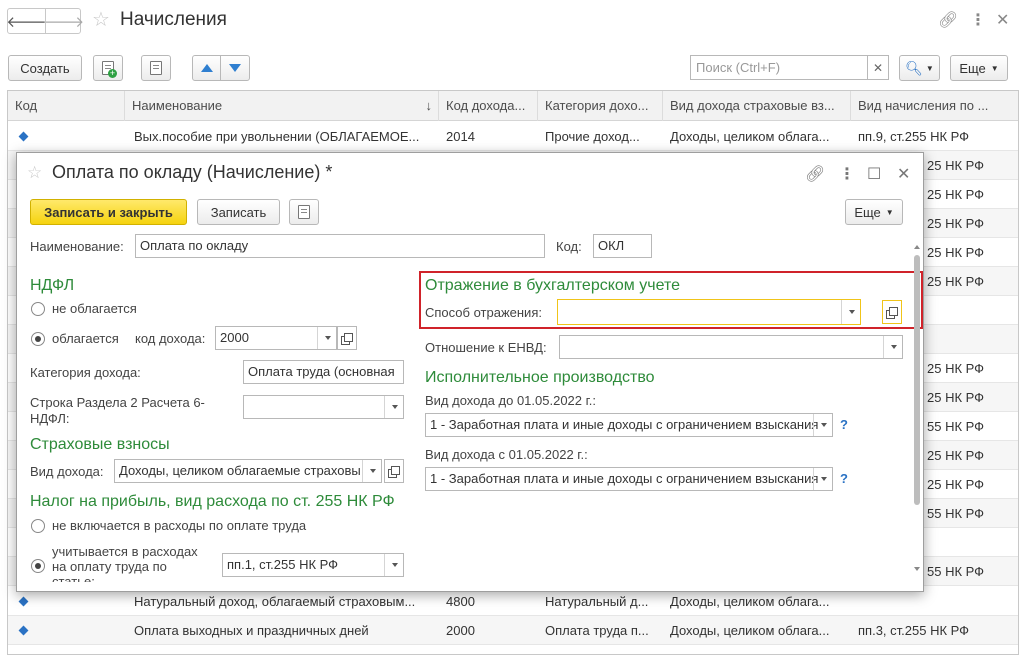 This screenshot has height=655, width=1019. What do you see at coordinates (917, 247) in the screenshot?
I see `scroll-up-icon` at bounding box center [917, 247].